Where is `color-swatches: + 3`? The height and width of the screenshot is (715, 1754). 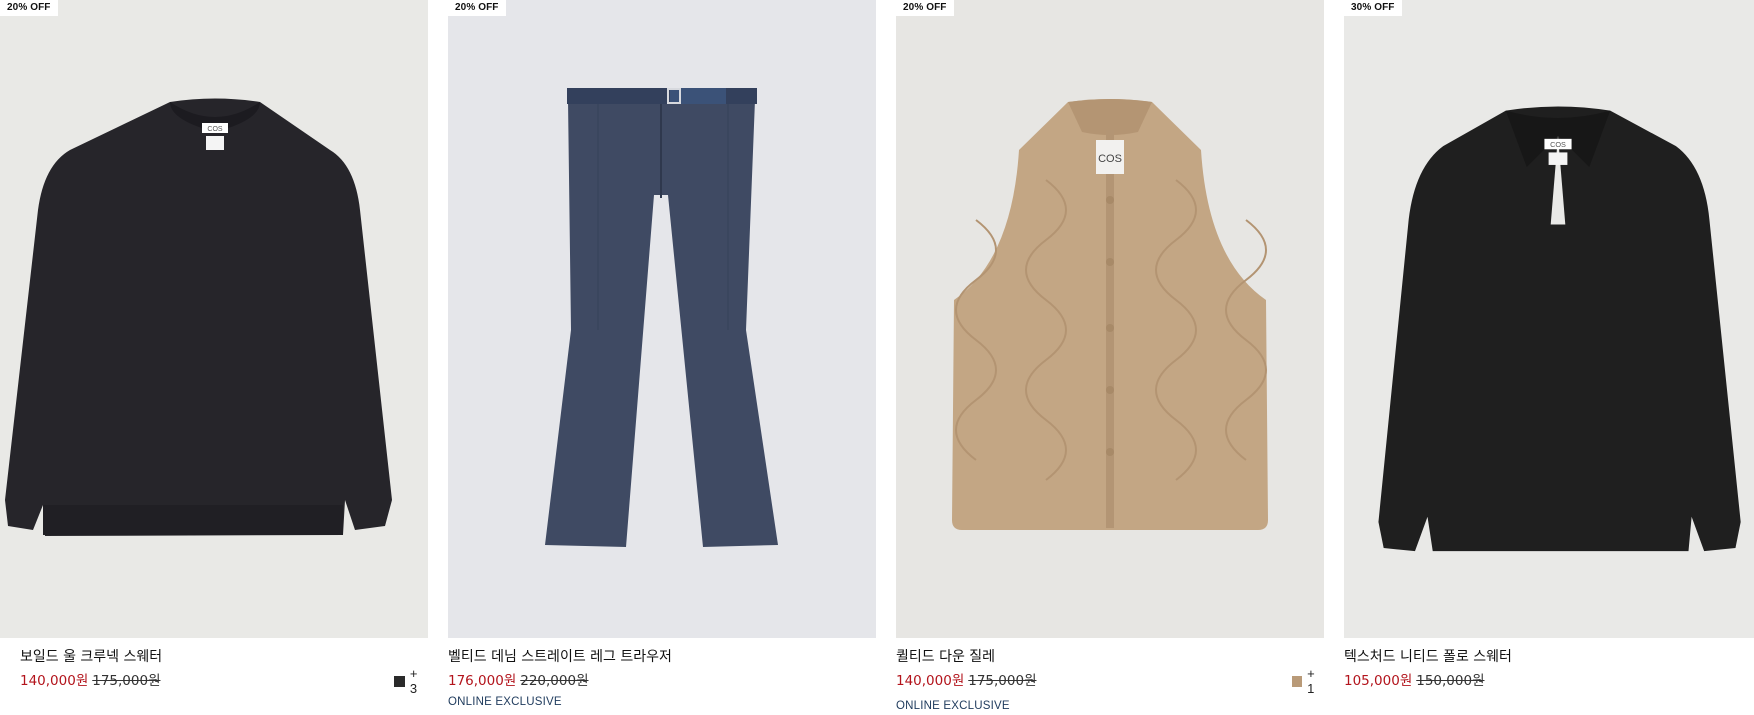 color-swatches: + 3 is located at coordinates (411, 681).